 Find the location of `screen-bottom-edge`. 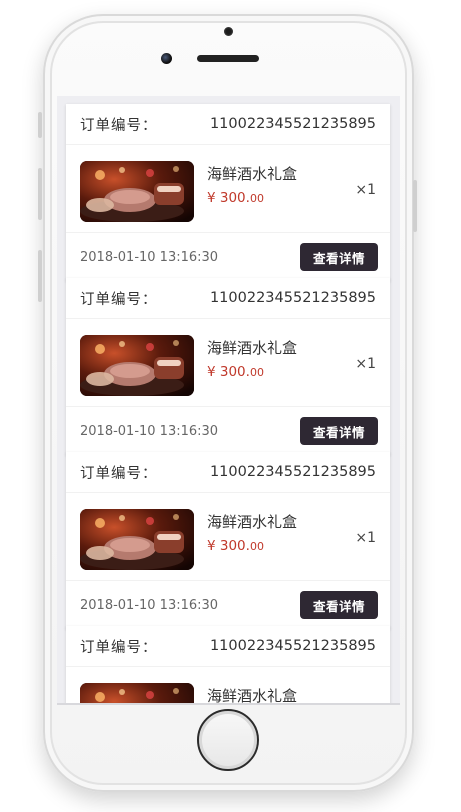

screen-bottom-edge is located at coordinates (228, 704).